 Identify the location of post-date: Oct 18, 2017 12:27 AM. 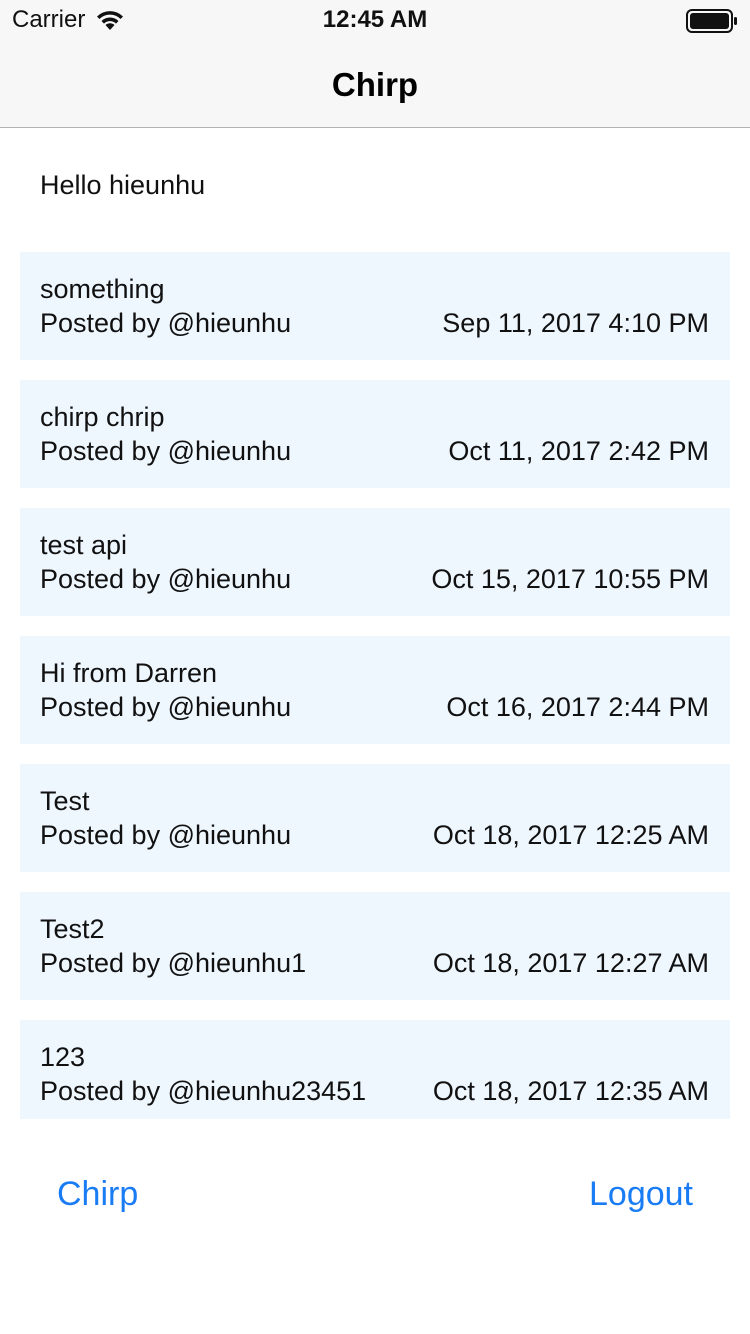
(570, 963).